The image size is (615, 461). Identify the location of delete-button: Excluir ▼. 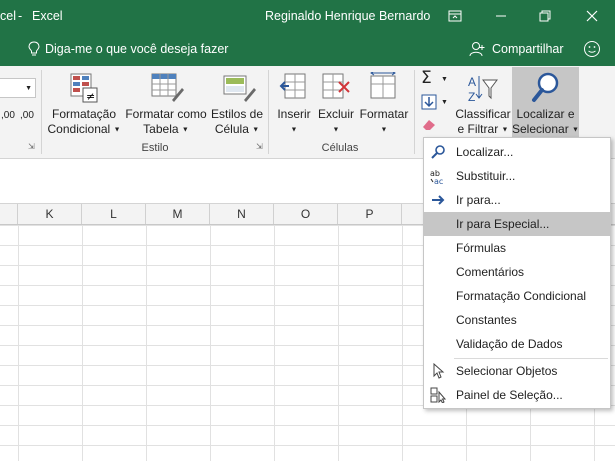
(336, 122).